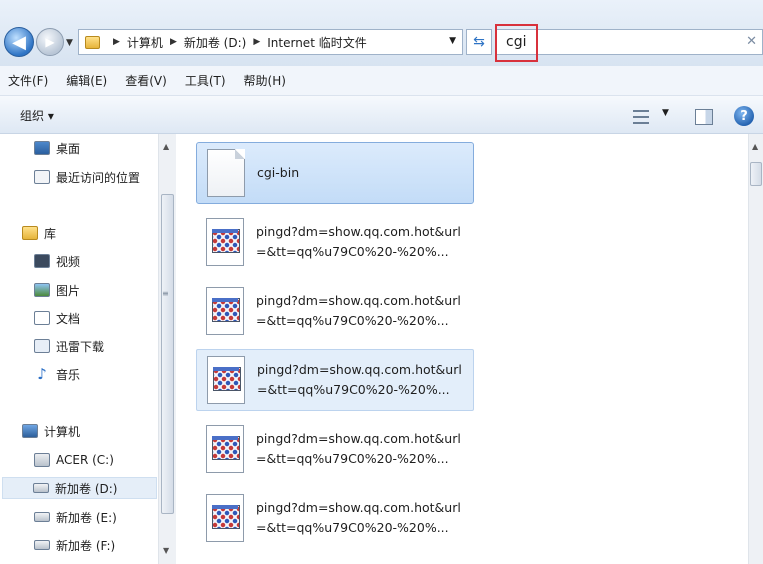 This screenshot has width=763, height=564. Describe the element at coordinates (39, 233) in the screenshot. I see `nav-item-library: 库` at that location.